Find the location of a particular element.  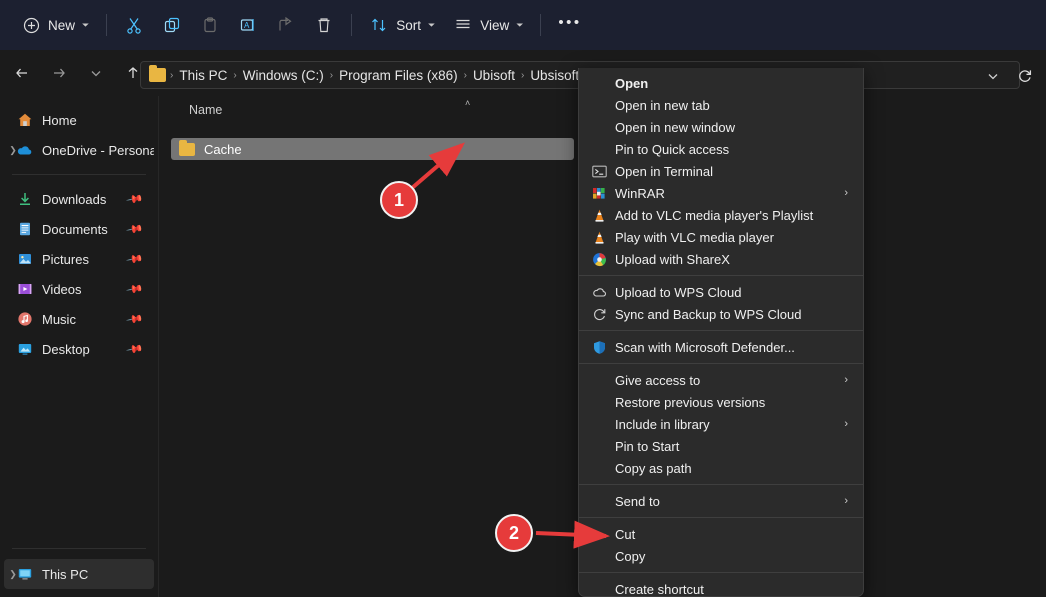

menu-item-pin-to-quick-access: Pin to Quick access is located at coordinates (721, 149).